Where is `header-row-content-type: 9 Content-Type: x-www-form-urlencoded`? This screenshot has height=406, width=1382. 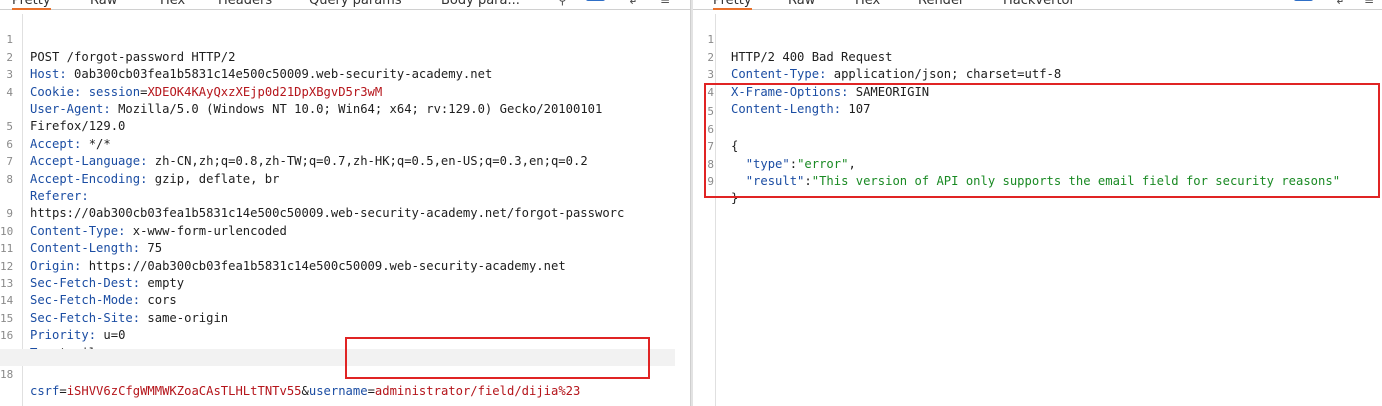
header-row-content-type: 9 Content-Type: x-www-form-urlencoded is located at coordinates (345, 212).